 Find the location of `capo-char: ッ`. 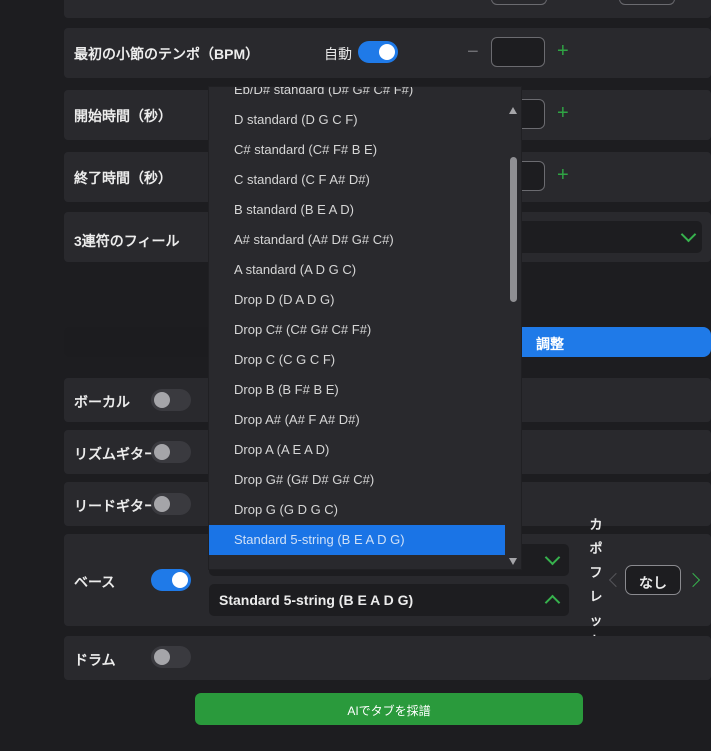

capo-char: ッ is located at coordinates (596, 620).